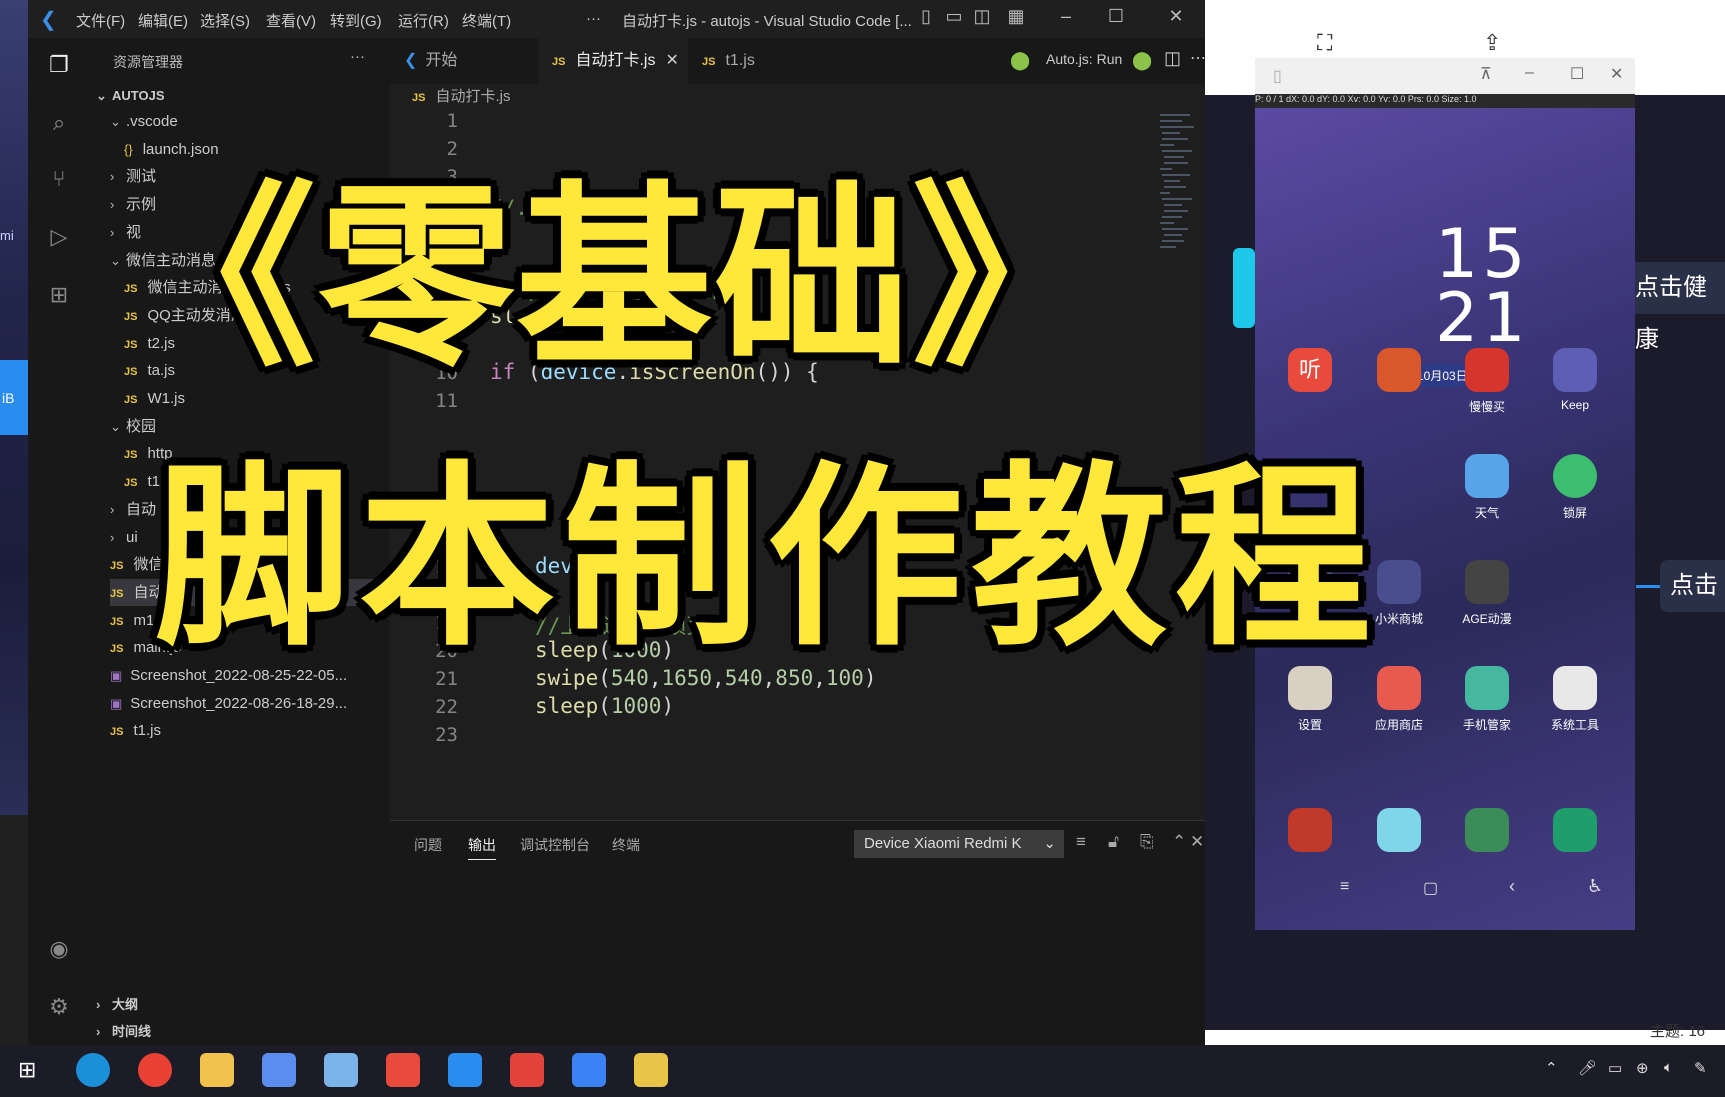 The width and height of the screenshot is (1725, 1097). I want to click on menu-file: 文件(F), so click(100, 20).